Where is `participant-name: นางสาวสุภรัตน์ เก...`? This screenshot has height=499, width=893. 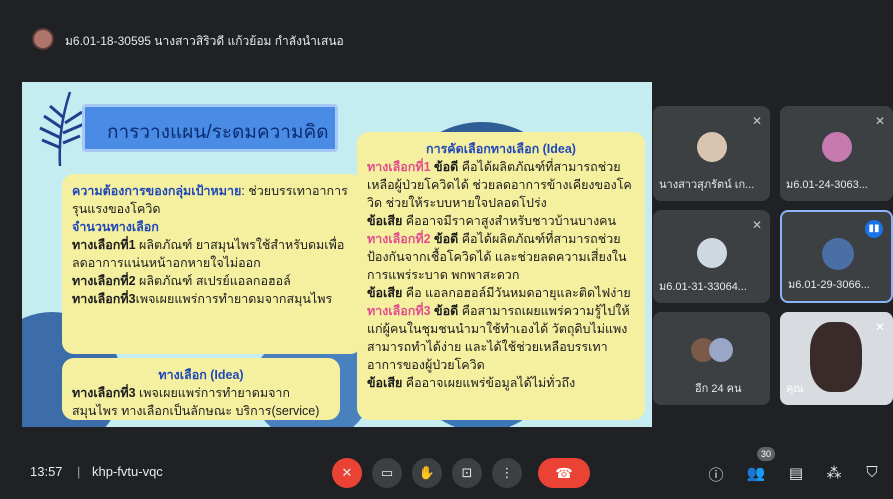 participant-name: นางสาวสุภรัตน์ เก... is located at coordinates (707, 185).